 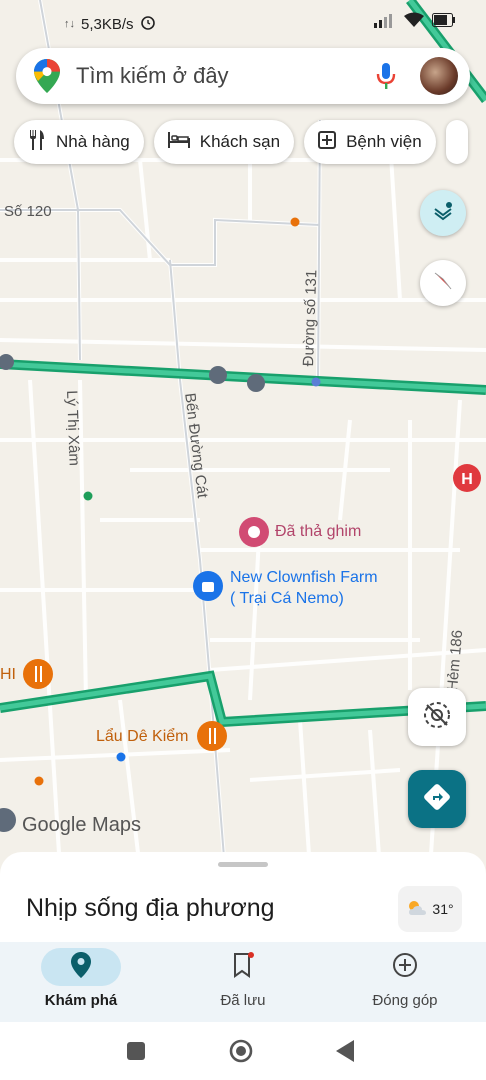 I want to click on search-bar: Tìm kiếm ở đây, so click(x=243, y=76).